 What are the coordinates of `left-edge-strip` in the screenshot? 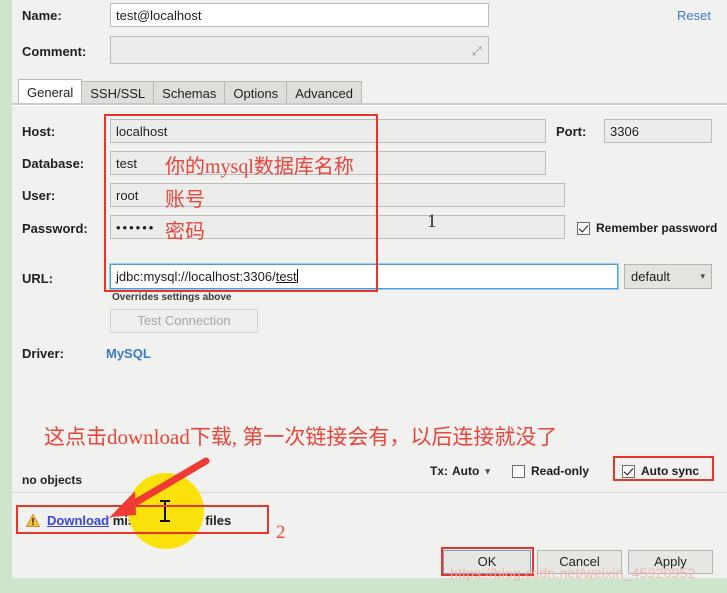 It's located at (6, 296).